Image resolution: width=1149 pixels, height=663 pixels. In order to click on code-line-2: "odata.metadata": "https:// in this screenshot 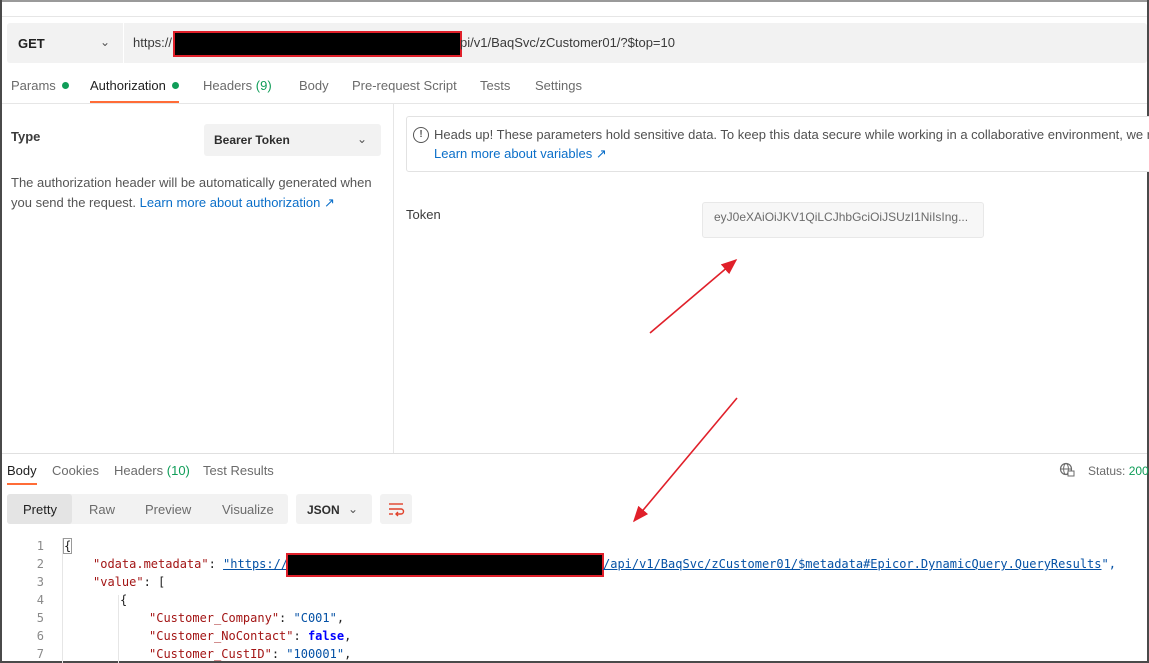, I will do `click(190, 564)`.